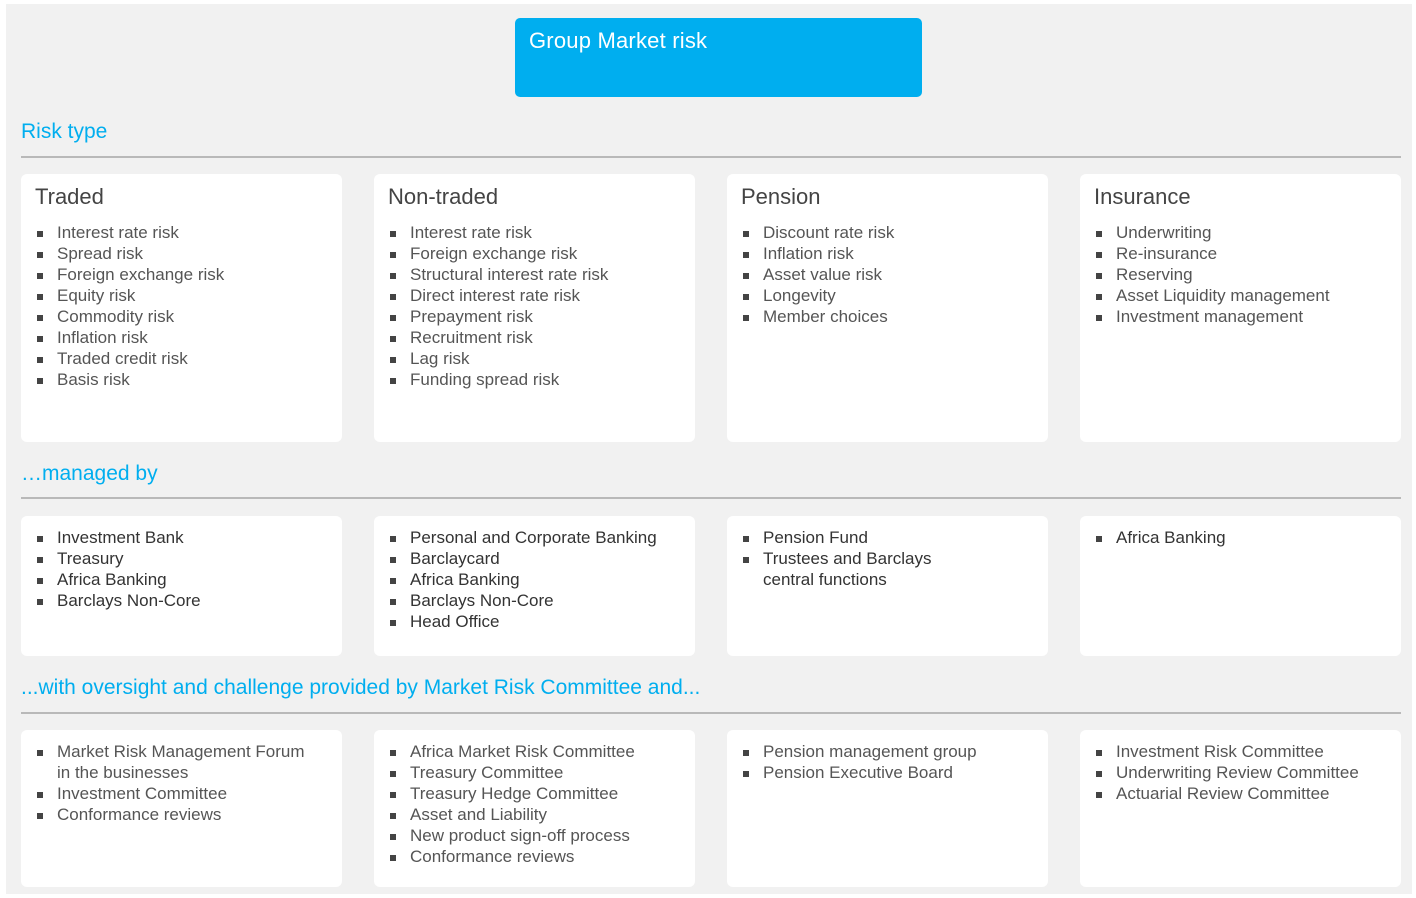  I want to click on list-item: Asset and Liability, so click(534, 814).